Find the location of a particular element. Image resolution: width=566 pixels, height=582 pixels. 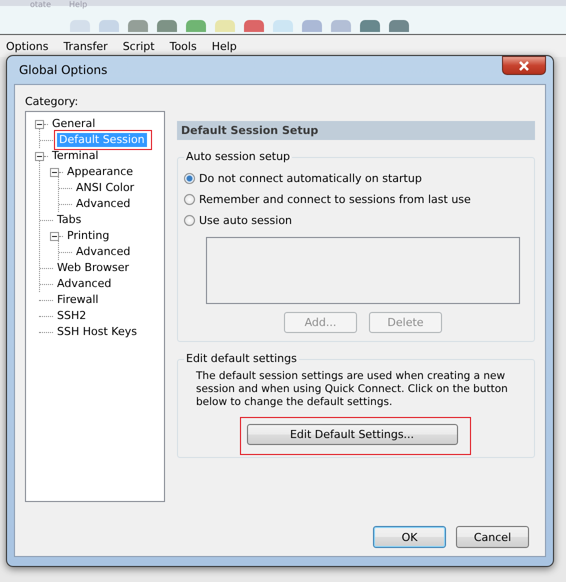

radio-label: Do not connect automatically on startup is located at coordinates (310, 178).